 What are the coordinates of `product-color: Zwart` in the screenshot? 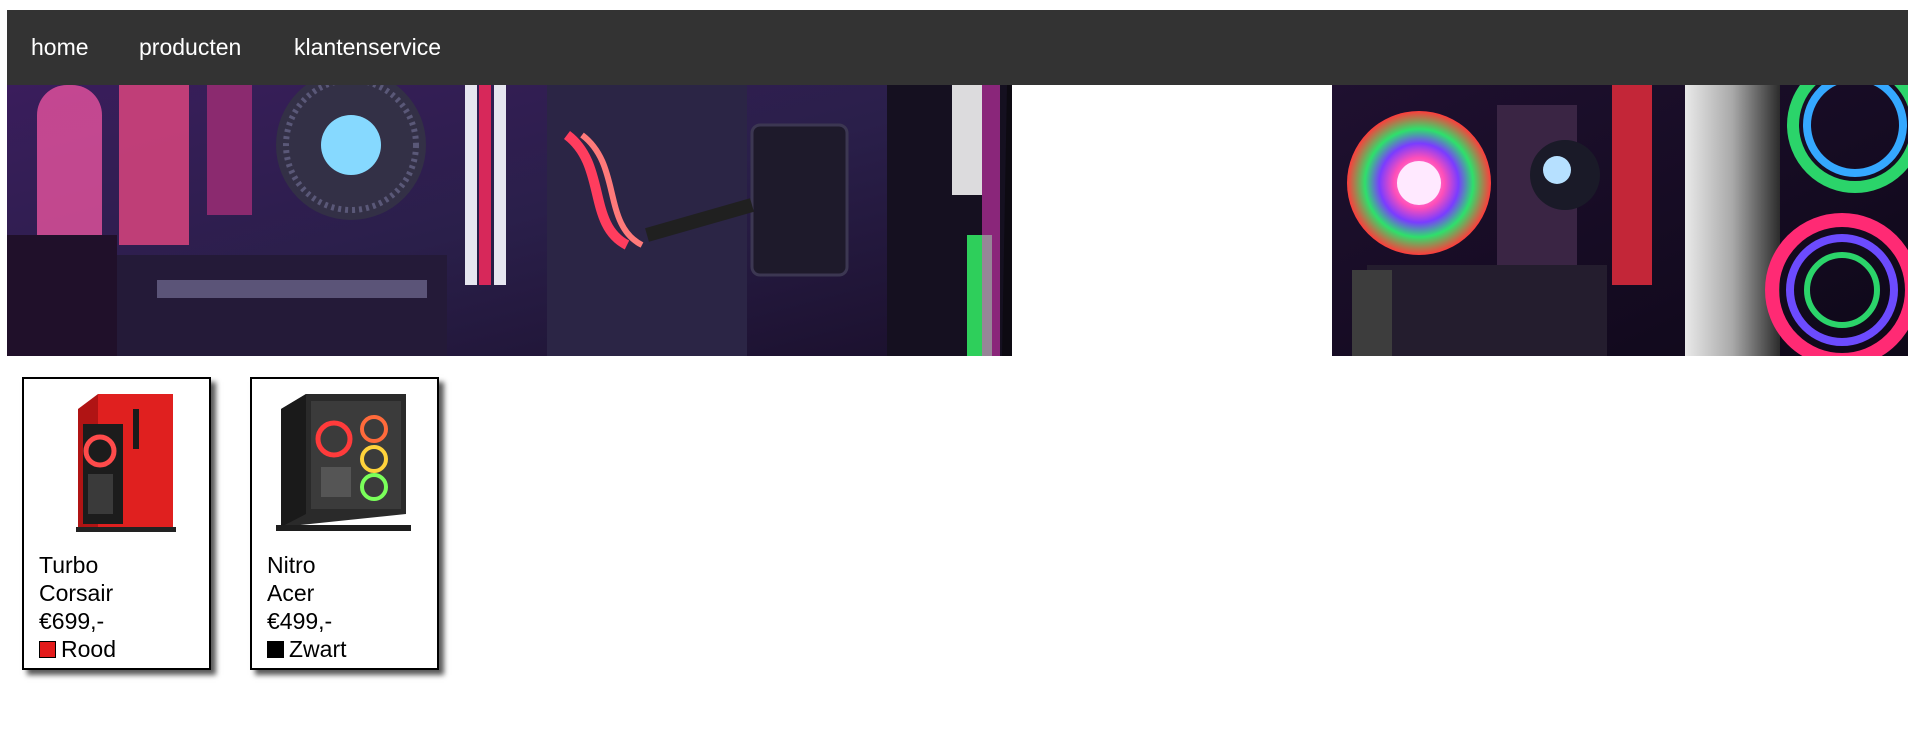 It's located at (307, 649).